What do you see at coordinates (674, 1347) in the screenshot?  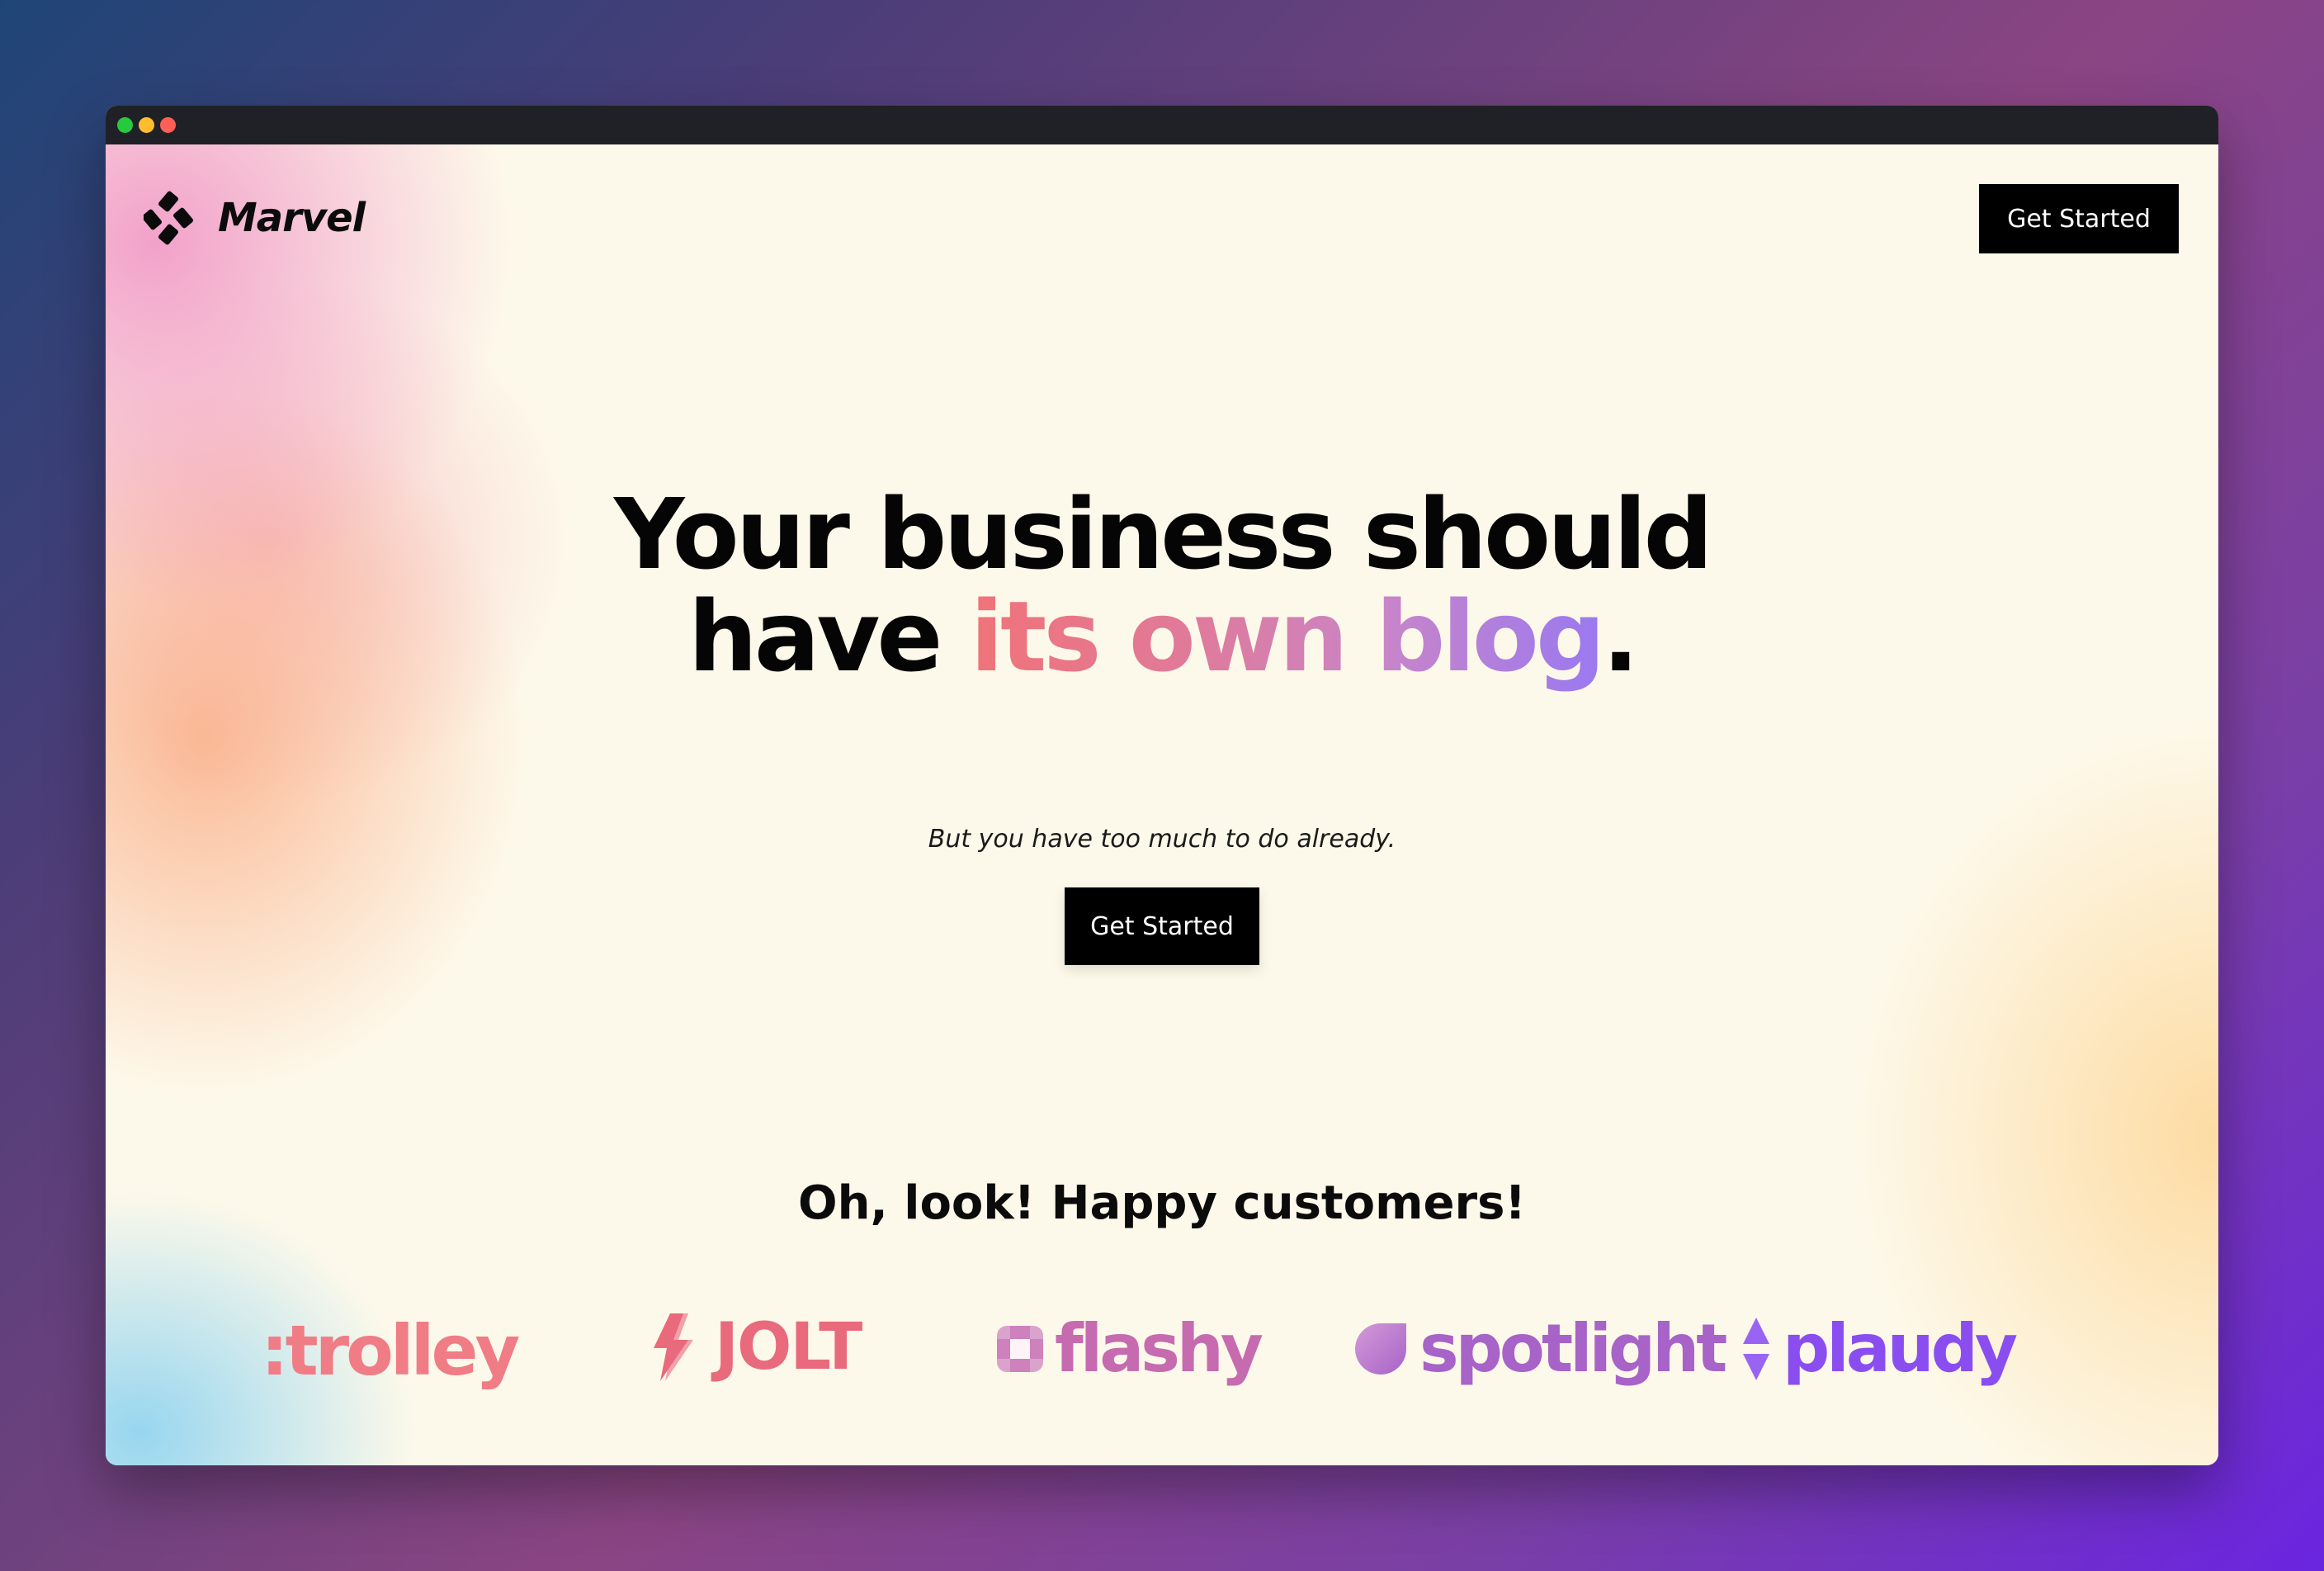 I see `lightning-icon` at bounding box center [674, 1347].